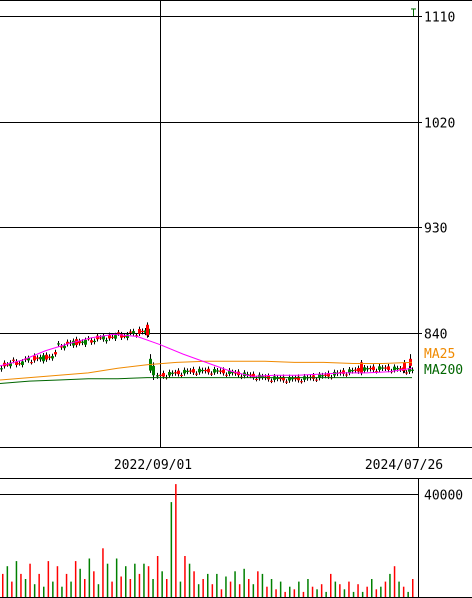 Image resolution: width=472 pixels, height=598 pixels. Describe the element at coordinates (439, 354) in the screenshot. I see `legend-ma25: MA25` at that location.